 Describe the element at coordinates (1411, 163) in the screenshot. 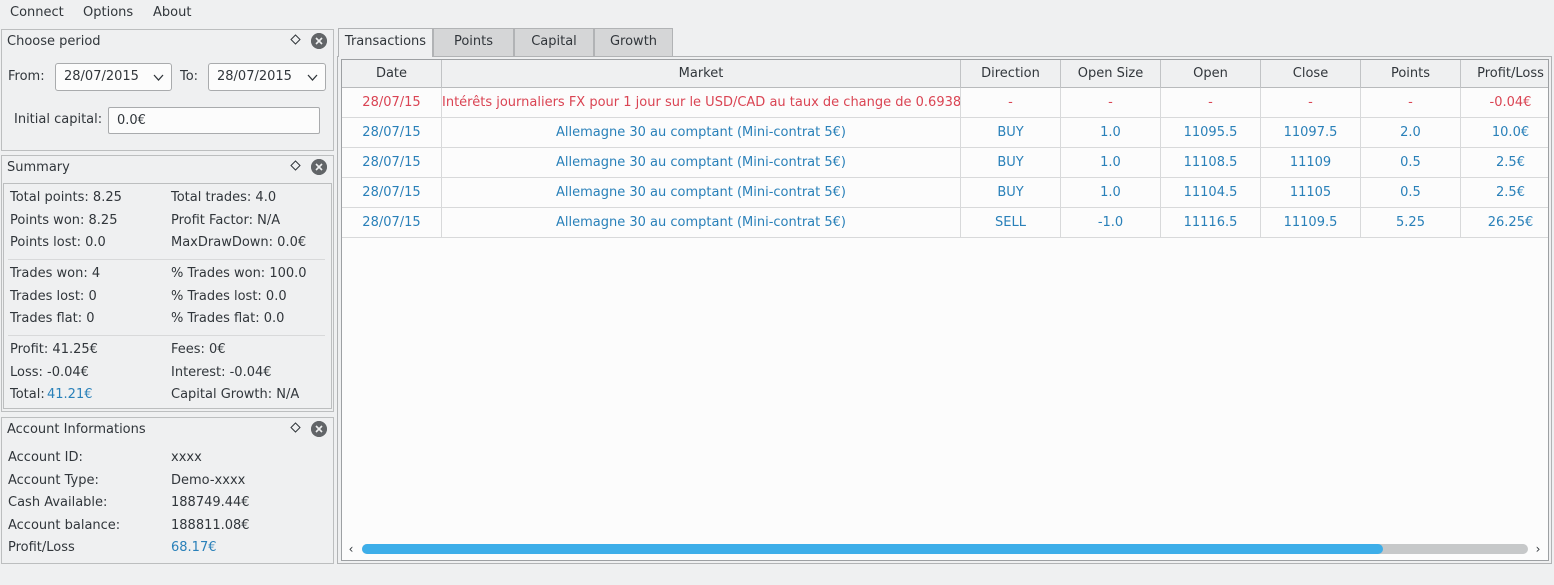

I see `cell-points: 0.5` at that location.